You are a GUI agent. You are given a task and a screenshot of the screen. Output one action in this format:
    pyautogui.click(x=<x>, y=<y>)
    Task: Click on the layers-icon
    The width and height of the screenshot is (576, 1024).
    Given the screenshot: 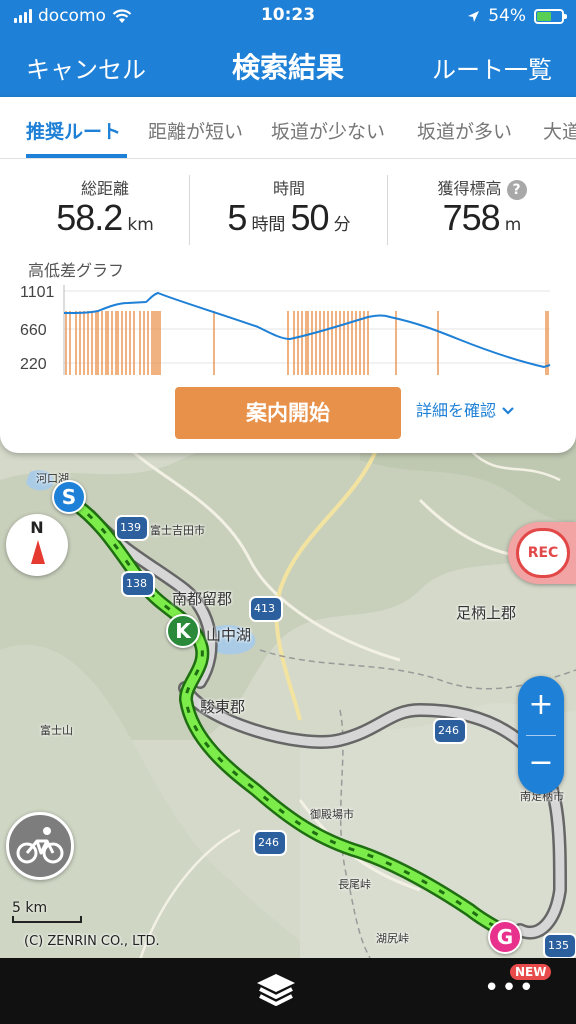 What is the action you would take?
    pyautogui.click(x=276, y=990)
    